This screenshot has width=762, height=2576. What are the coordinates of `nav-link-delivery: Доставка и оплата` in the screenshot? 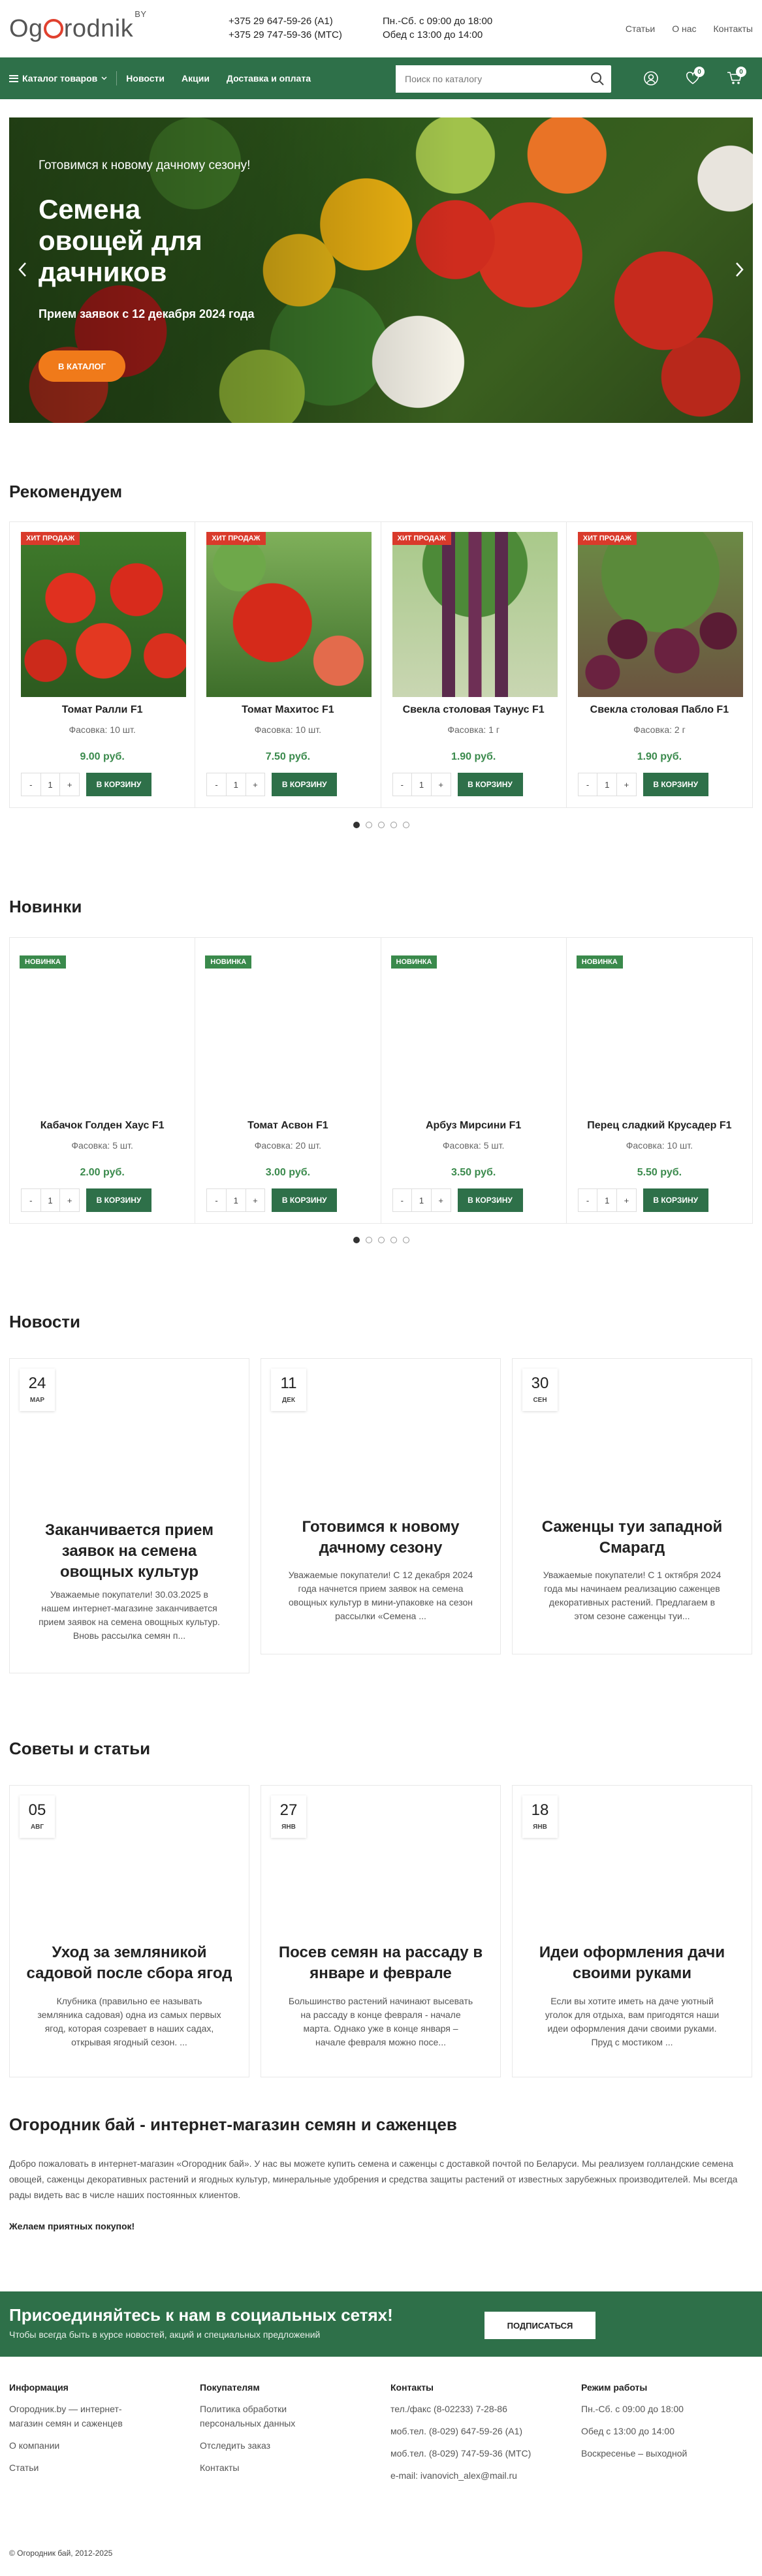 It's located at (269, 78).